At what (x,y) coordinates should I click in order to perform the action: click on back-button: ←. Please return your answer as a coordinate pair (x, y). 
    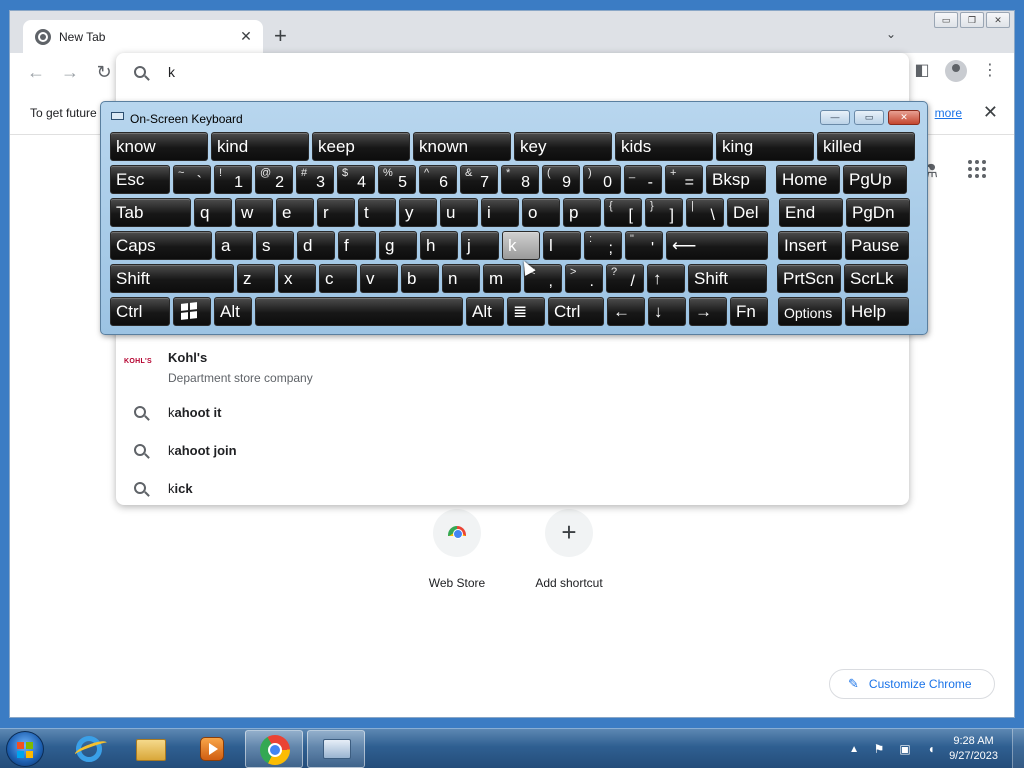
    Looking at the image, I should click on (36, 72).